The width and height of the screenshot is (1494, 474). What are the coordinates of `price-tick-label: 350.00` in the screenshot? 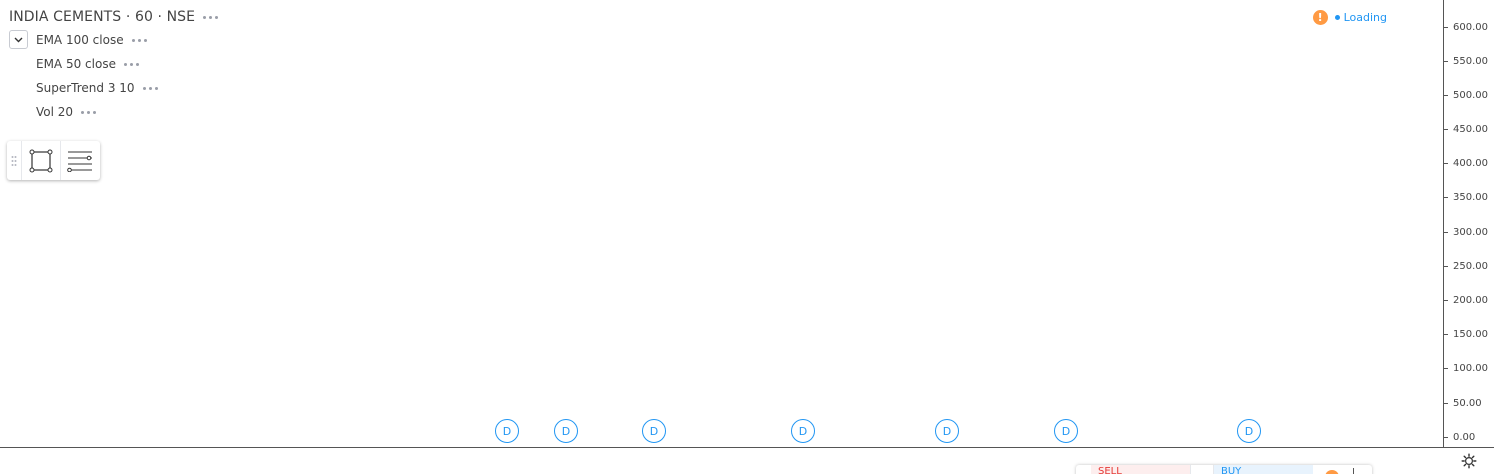 It's located at (1470, 197).